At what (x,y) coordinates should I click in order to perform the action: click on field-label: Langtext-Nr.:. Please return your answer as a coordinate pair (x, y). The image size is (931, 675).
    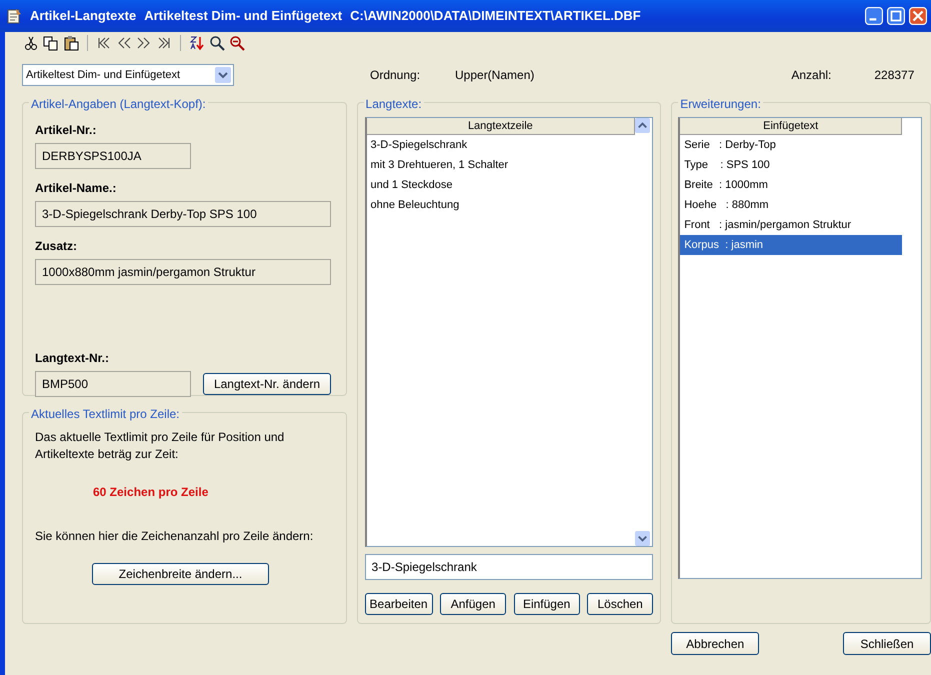
    Looking at the image, I should click on (72, 358).